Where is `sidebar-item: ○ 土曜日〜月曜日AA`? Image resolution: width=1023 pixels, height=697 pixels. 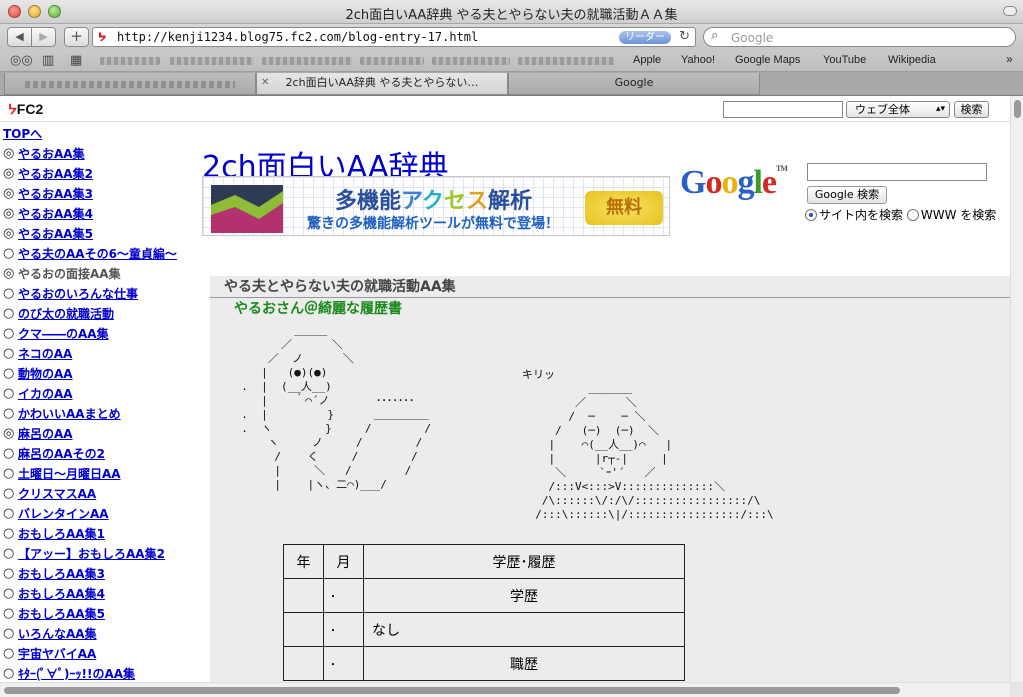 sidebar-item: ○ 土曜日〜月曜日AA is located at coordinates (103, 476).